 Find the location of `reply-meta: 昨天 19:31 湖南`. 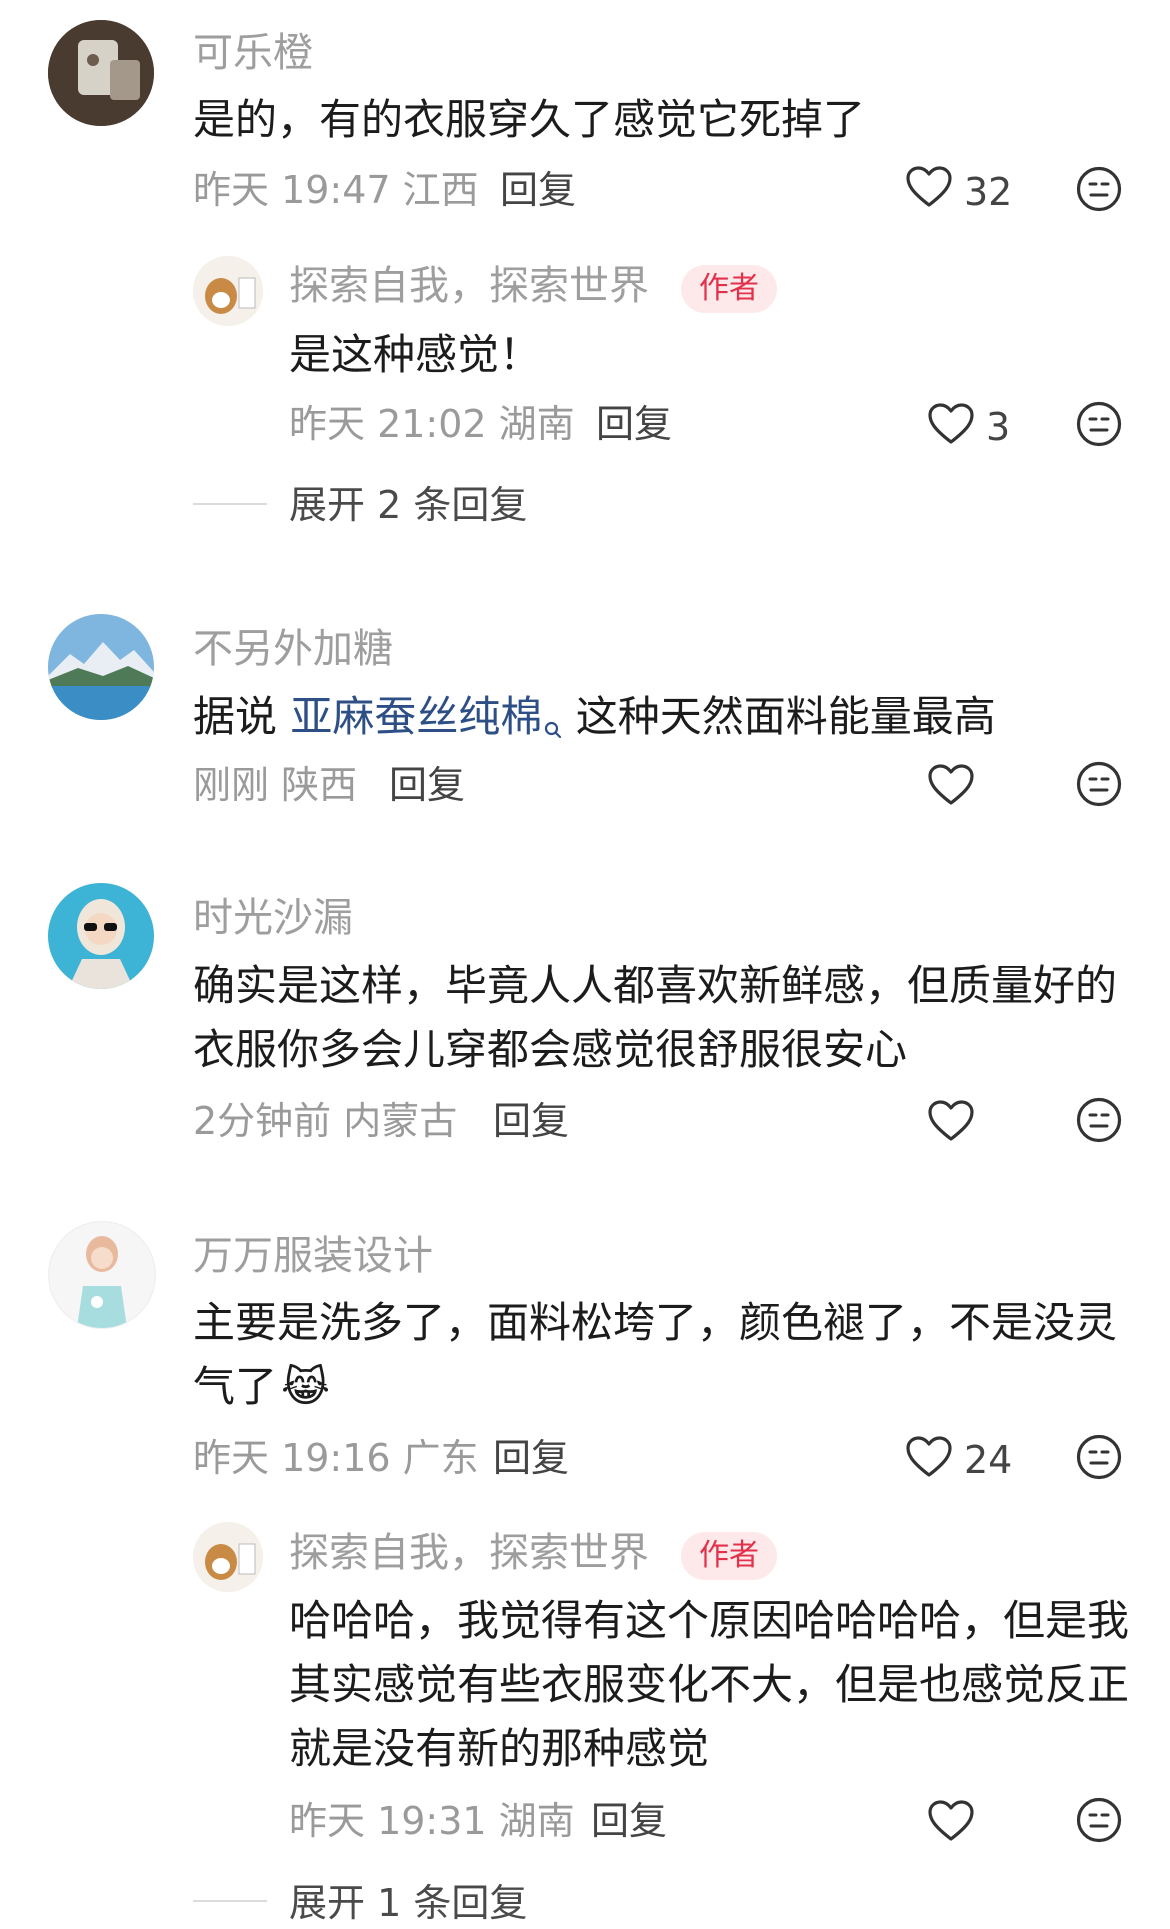

reply-meta: 昨天 19:31 湖南 is located at coordinates (432, 1821).